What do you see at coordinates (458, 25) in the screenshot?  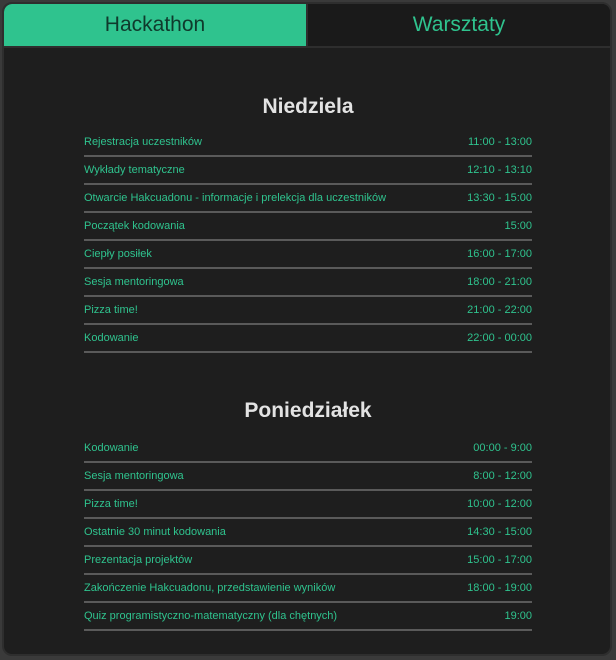 I see `tab-warsztaty: Warsztaty` at bounding box center [458, 25].